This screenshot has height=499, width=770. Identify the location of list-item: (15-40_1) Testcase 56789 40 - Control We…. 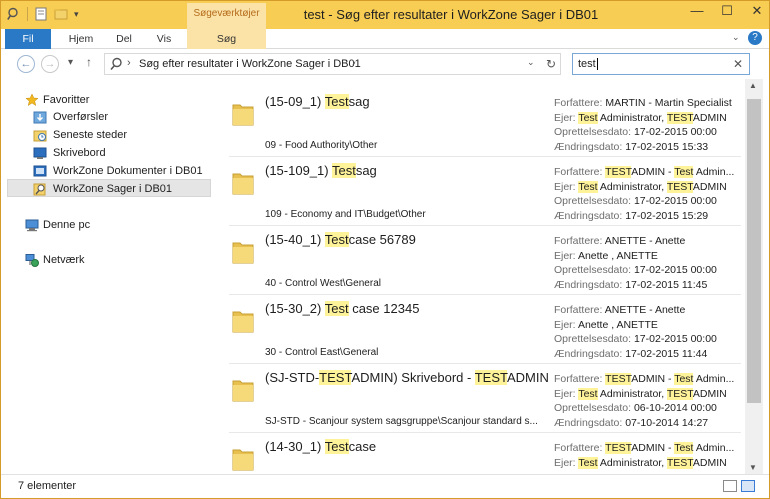
(485, 261).